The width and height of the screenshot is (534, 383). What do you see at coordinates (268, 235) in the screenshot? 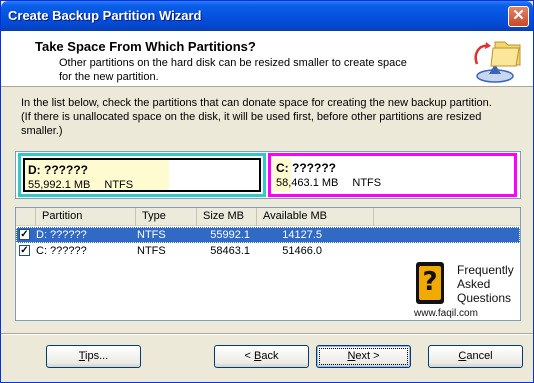
I see `table-row: ✓ D: ?????? NTFS 55992.1 14127.5` at bounding box center [268, 235].